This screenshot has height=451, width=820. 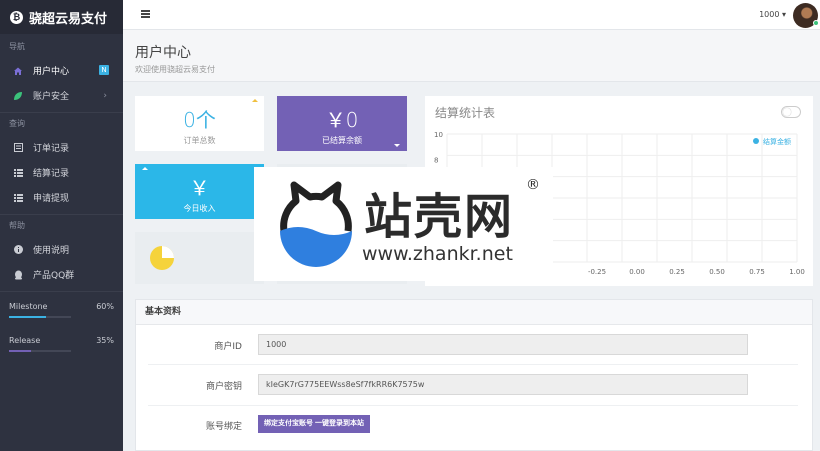 I want to click on user-dropdown: 1000 ▾, so click(x=772, y=14).